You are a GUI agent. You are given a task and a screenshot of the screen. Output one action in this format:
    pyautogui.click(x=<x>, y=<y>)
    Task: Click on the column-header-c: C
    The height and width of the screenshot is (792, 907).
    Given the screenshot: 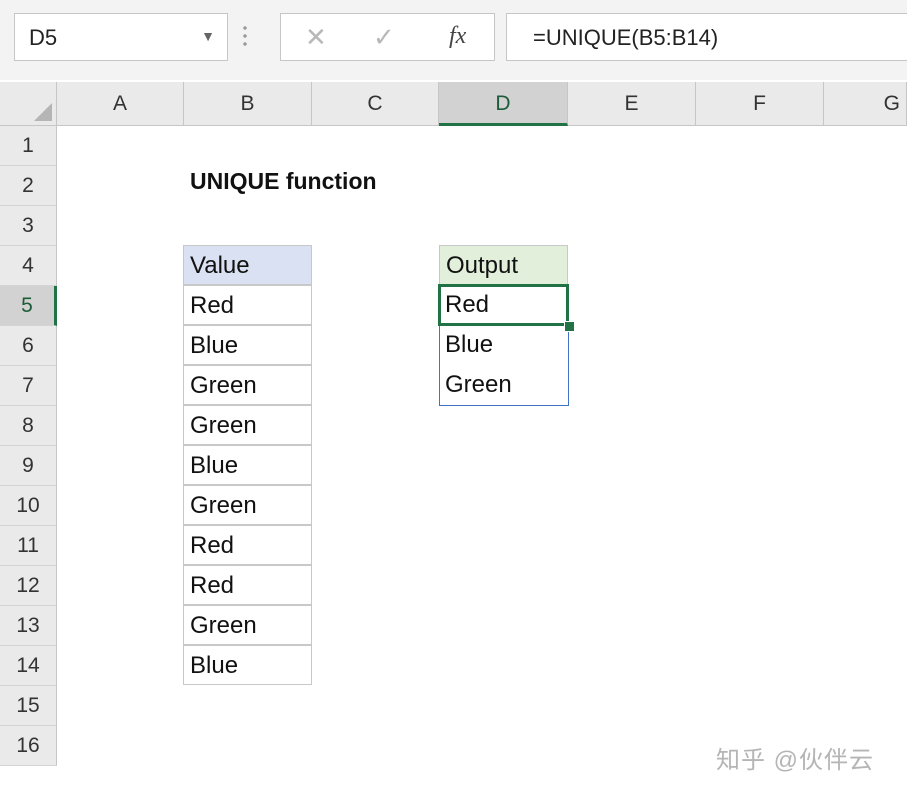 What is the action you would take?
    pyautogui.click(x=375, y=104)
    